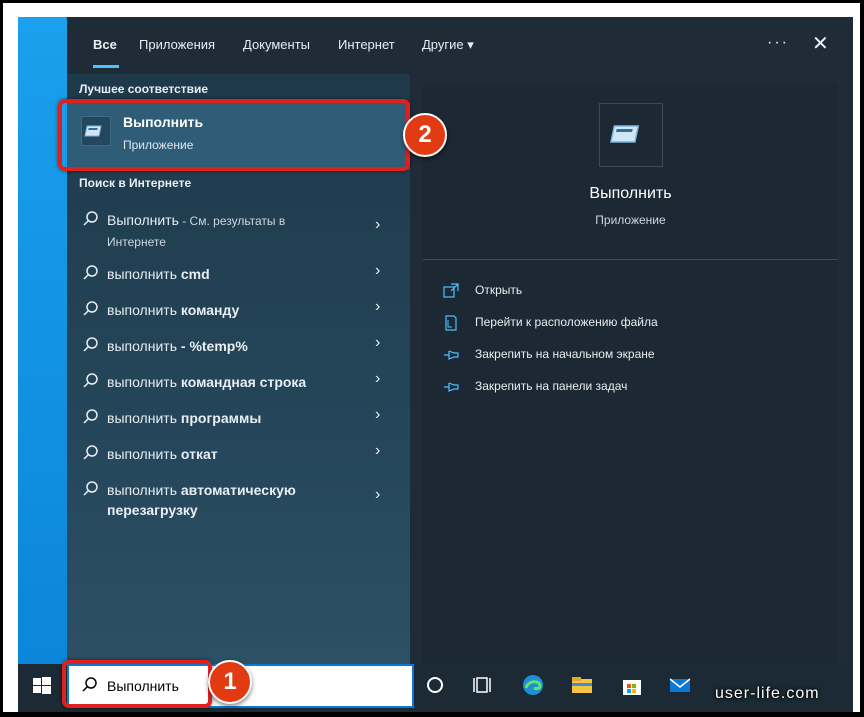  What do you see at coordinates (276, 44) in the screenshot?
I see `tab-documents: Документы` at bounding box center [276, 44].